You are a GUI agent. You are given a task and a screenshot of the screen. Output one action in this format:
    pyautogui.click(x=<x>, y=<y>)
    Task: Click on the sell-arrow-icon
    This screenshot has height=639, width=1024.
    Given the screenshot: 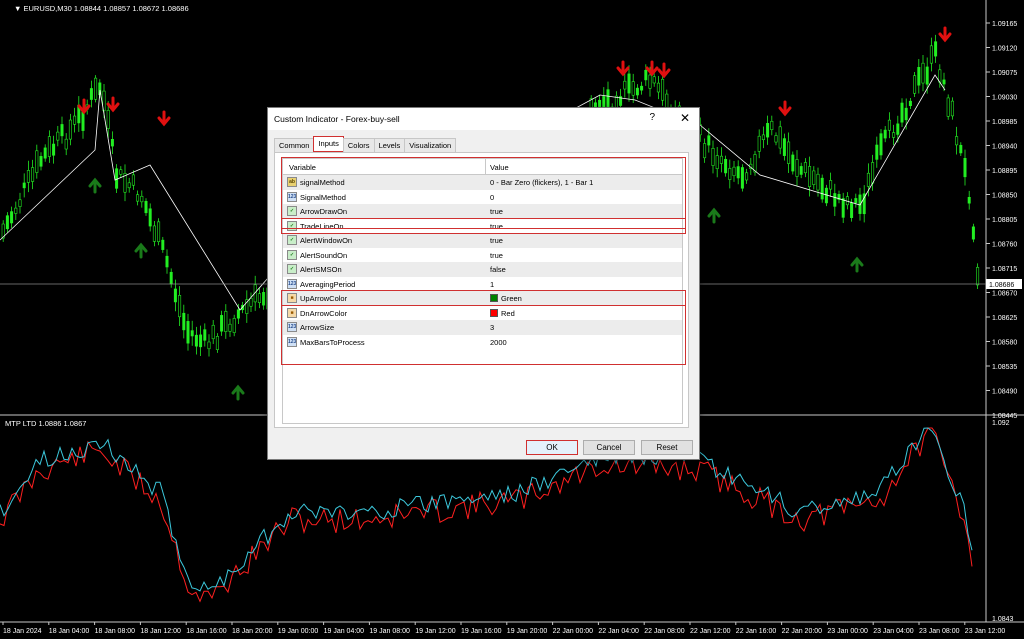 What is the action you would take?
    pyautogui.click(x=164, y=118)
    